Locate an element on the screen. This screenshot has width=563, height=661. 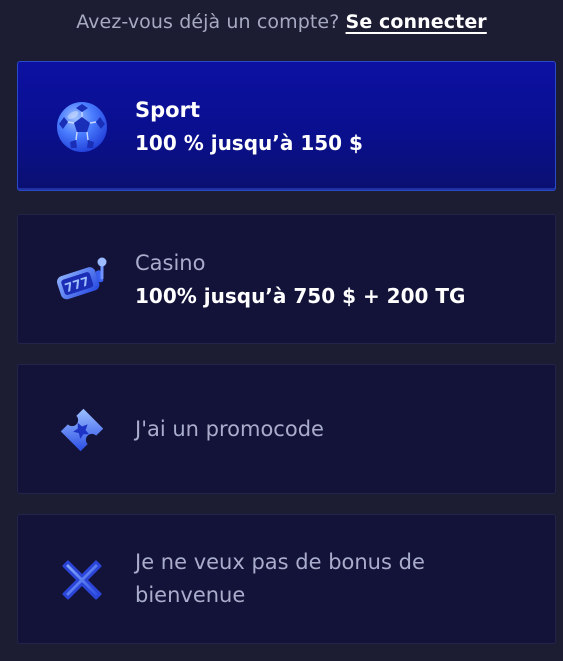
login-prompt-text: Avez-vous déjà un compte? is located at coordinates (208, 22).